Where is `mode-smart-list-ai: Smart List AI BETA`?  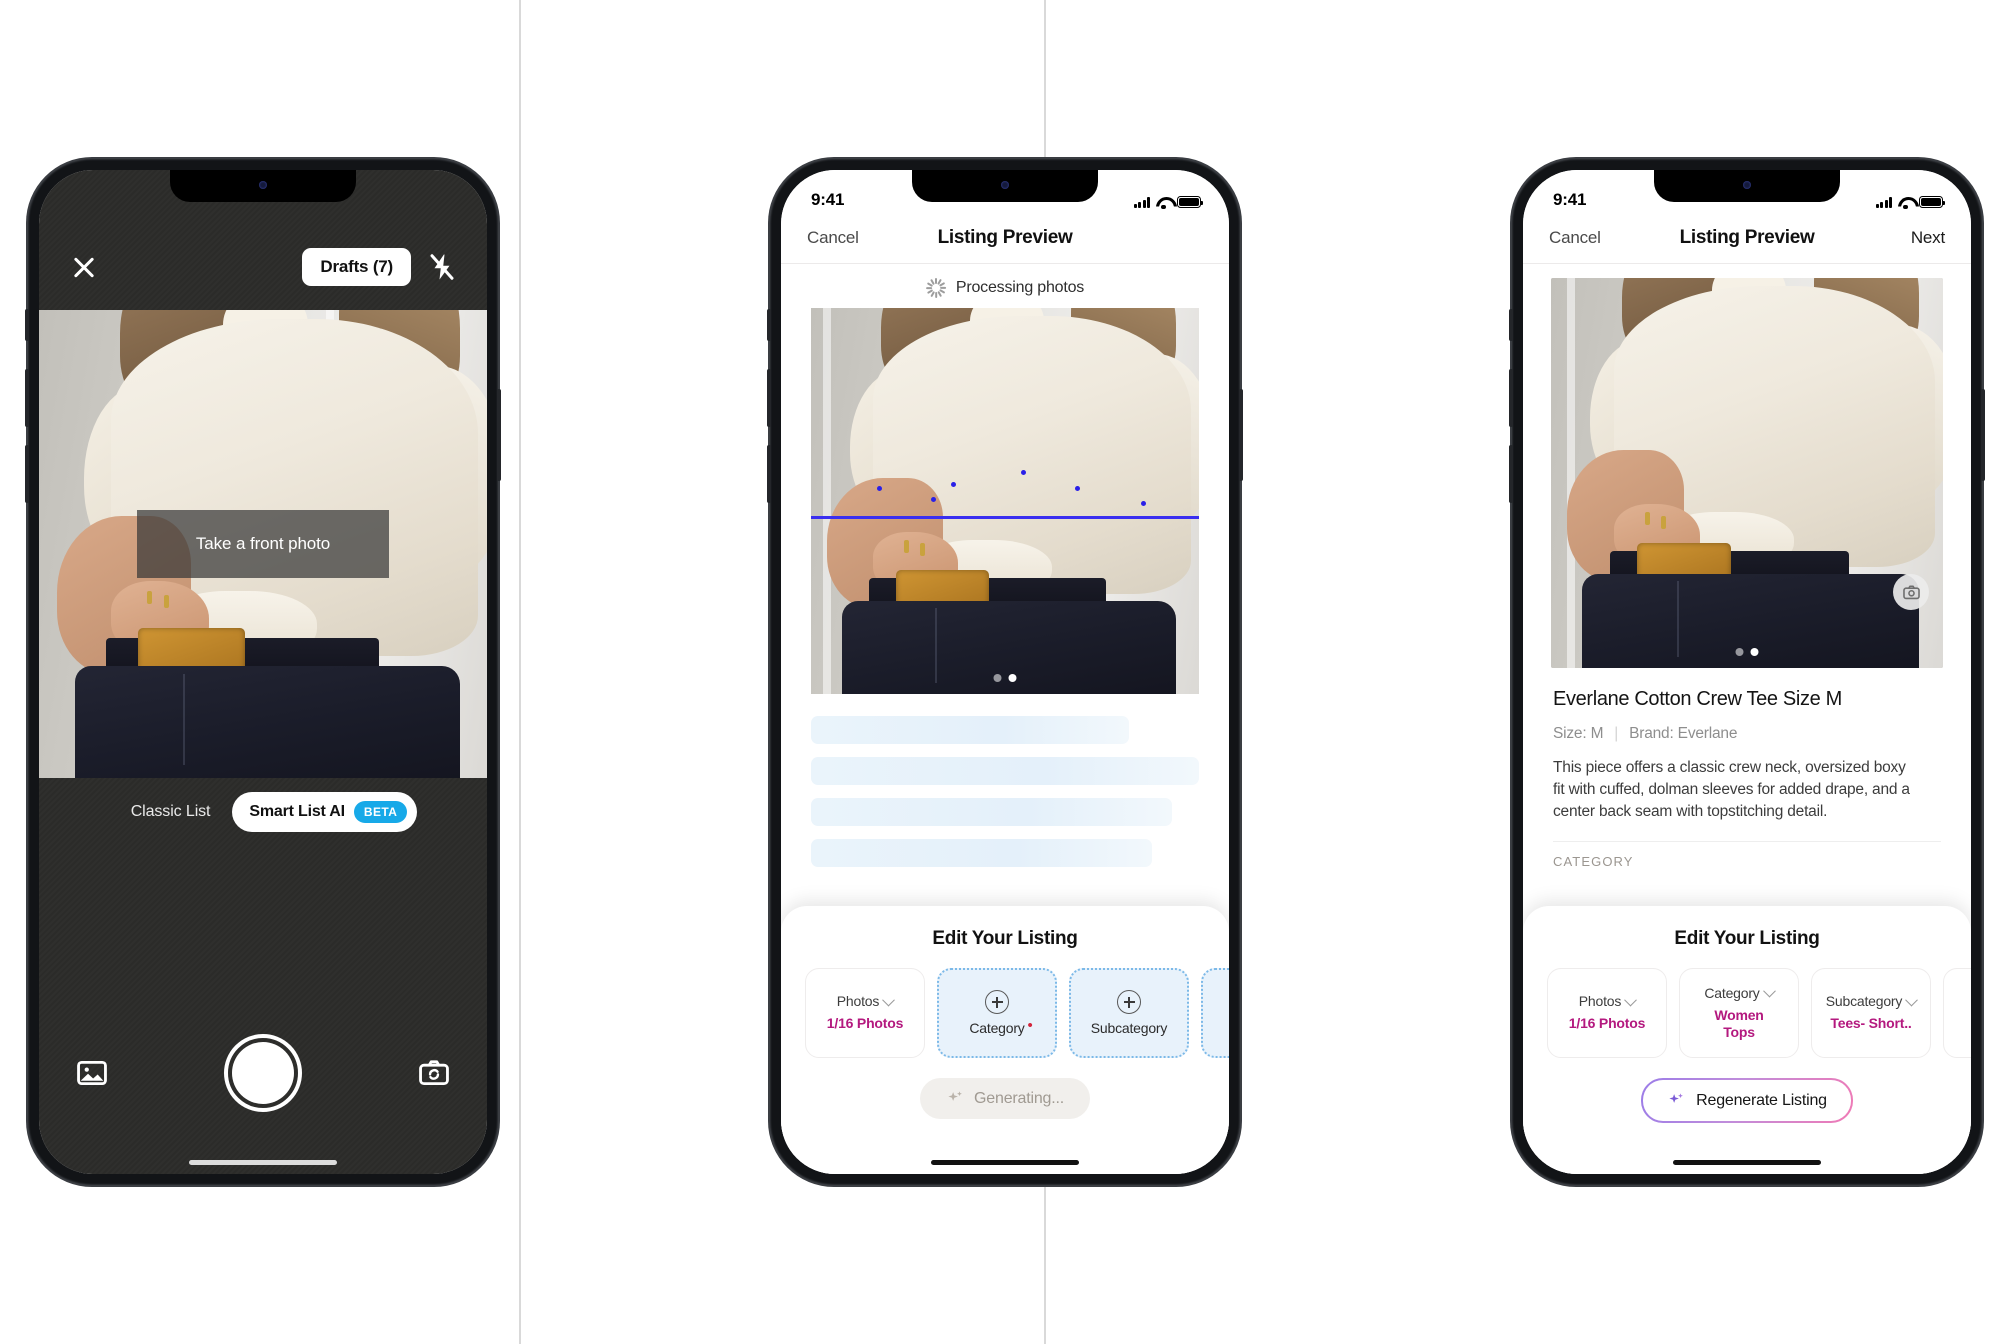 mode-smart-list-ai: Smart List AI BETA is located at coordinates (325, 812).